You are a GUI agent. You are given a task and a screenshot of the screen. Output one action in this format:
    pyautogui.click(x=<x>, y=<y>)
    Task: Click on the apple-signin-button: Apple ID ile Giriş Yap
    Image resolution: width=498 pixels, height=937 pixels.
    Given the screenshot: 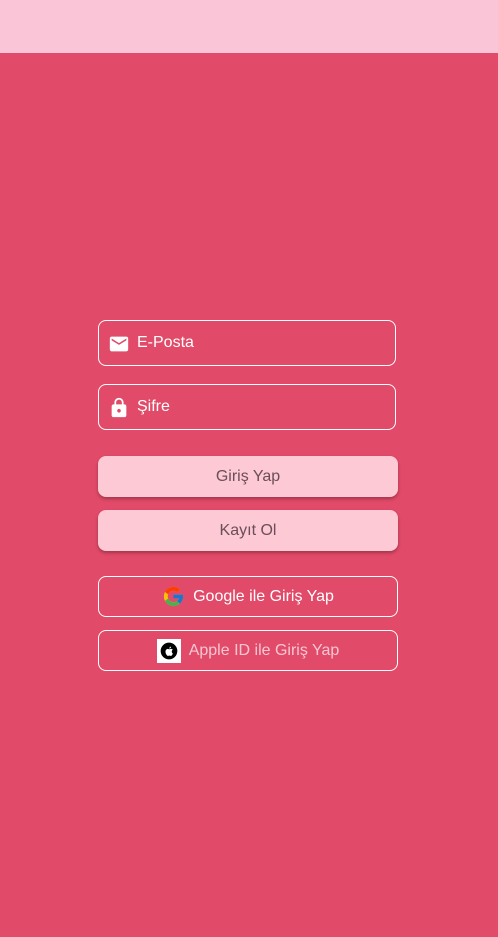 What is the action you would take?
    pyautogui.click(x=248, y=650)
    